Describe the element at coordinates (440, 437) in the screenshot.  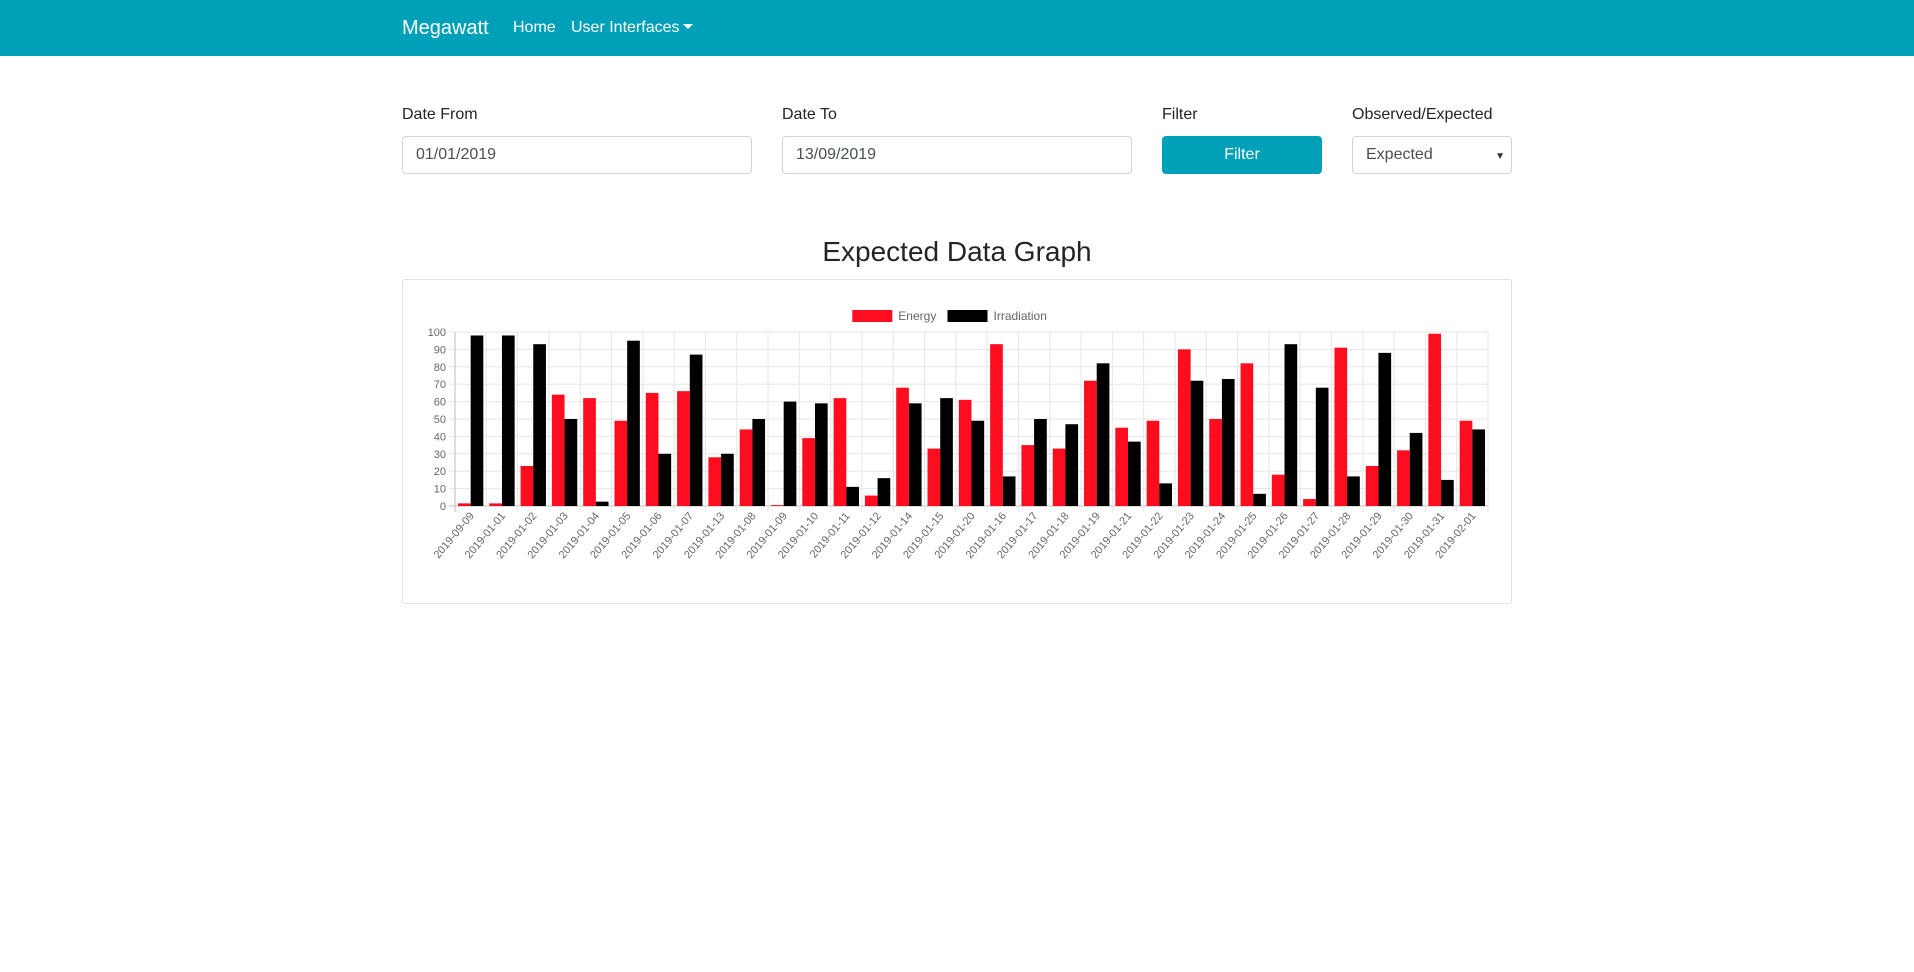
I see `y-tick-label: 40` at that location.